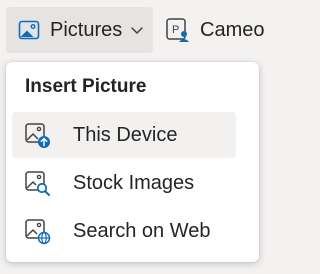 The image size is (320, 274). I want to click on cameo-icon: P, so click(178, 30).